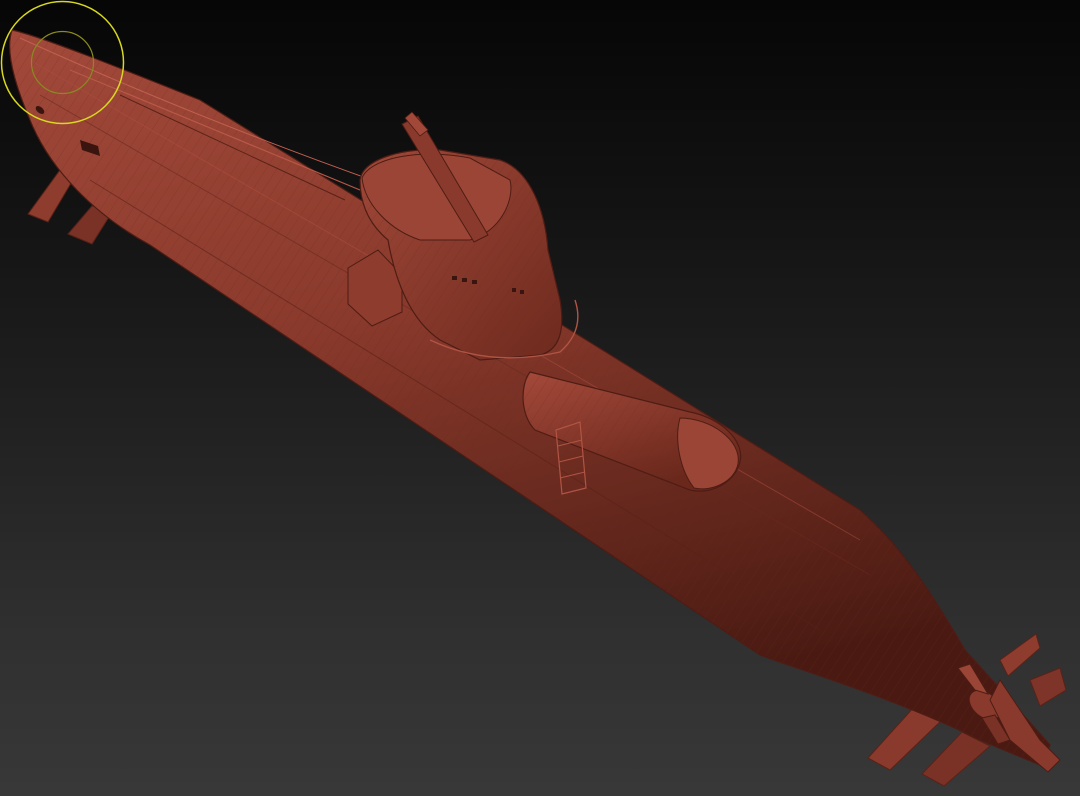 Image resolution: width=1080 pixels, height=796 pixels. I want to click on brush-cursor, so click(62, 62).